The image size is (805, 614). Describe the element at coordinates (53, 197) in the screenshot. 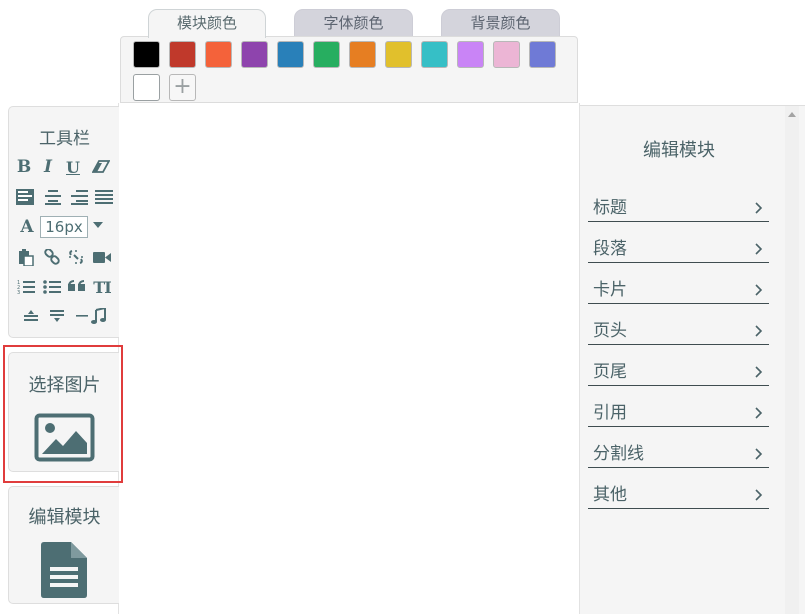

I see `align-center-icon` at that location.